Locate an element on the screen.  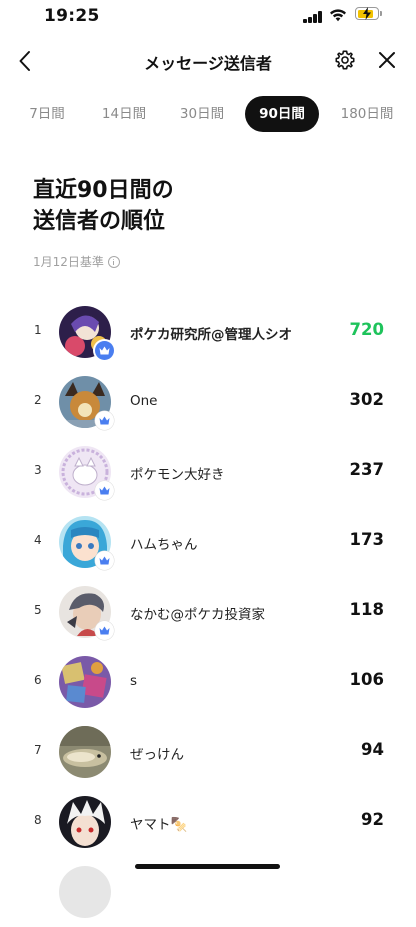
list-item: 4 ハムちゃん 173 is located at coordinates (208, 542).